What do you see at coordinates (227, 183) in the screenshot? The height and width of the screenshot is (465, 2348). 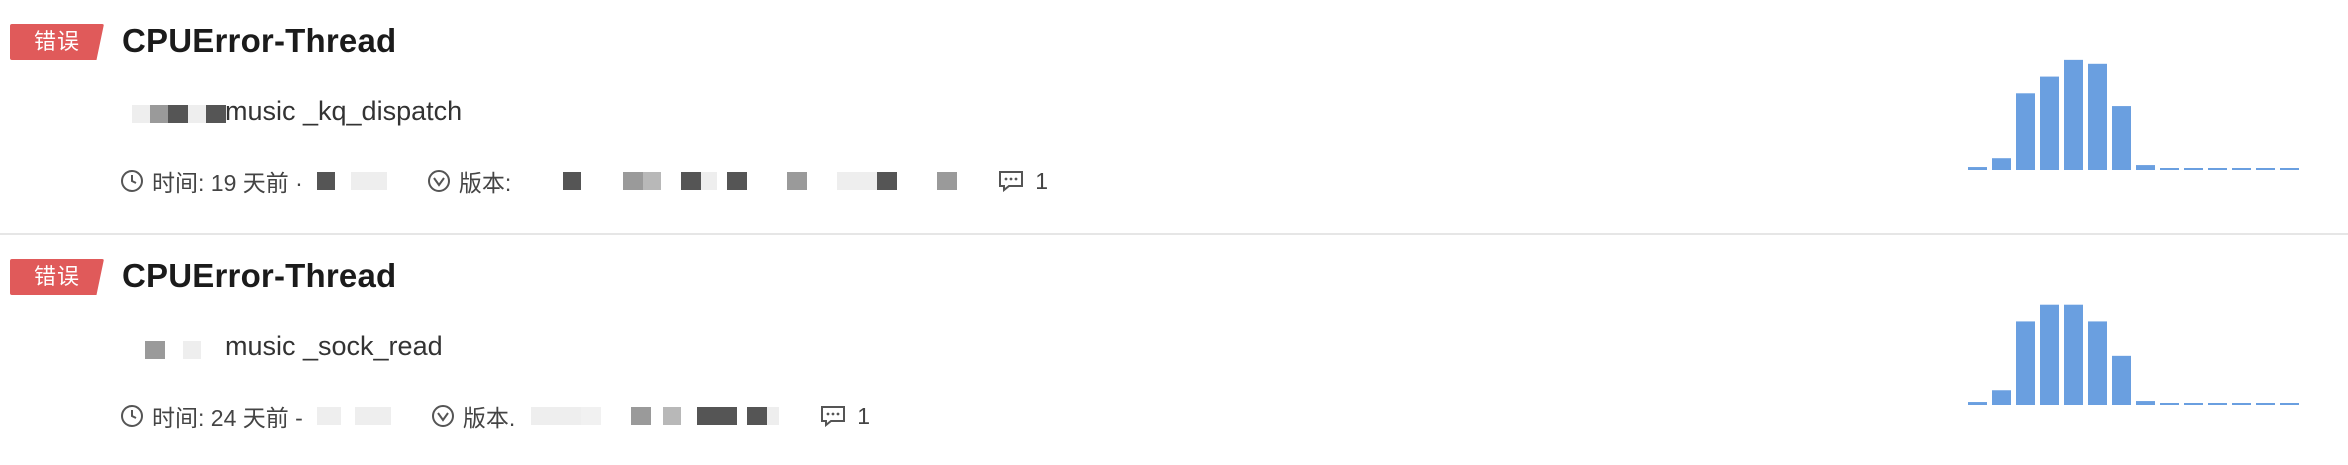 I see `time-label: 时间: 19 天前 ·` at bounding box center [227, 183].